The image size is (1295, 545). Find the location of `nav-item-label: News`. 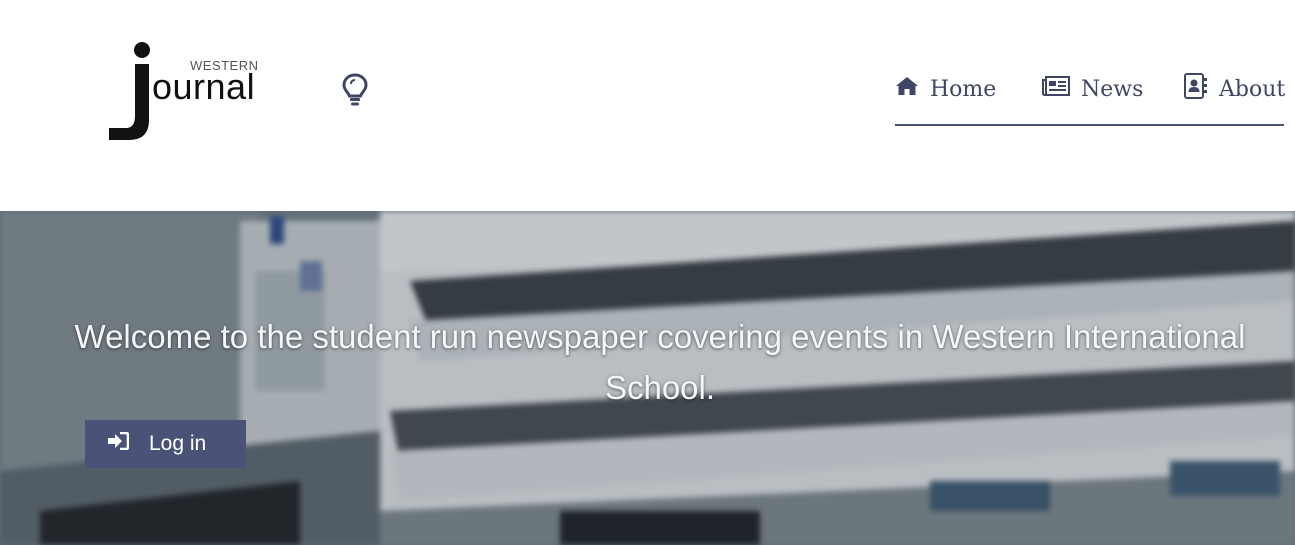

nav-item-label: News is located at coordinates (1112, 89).